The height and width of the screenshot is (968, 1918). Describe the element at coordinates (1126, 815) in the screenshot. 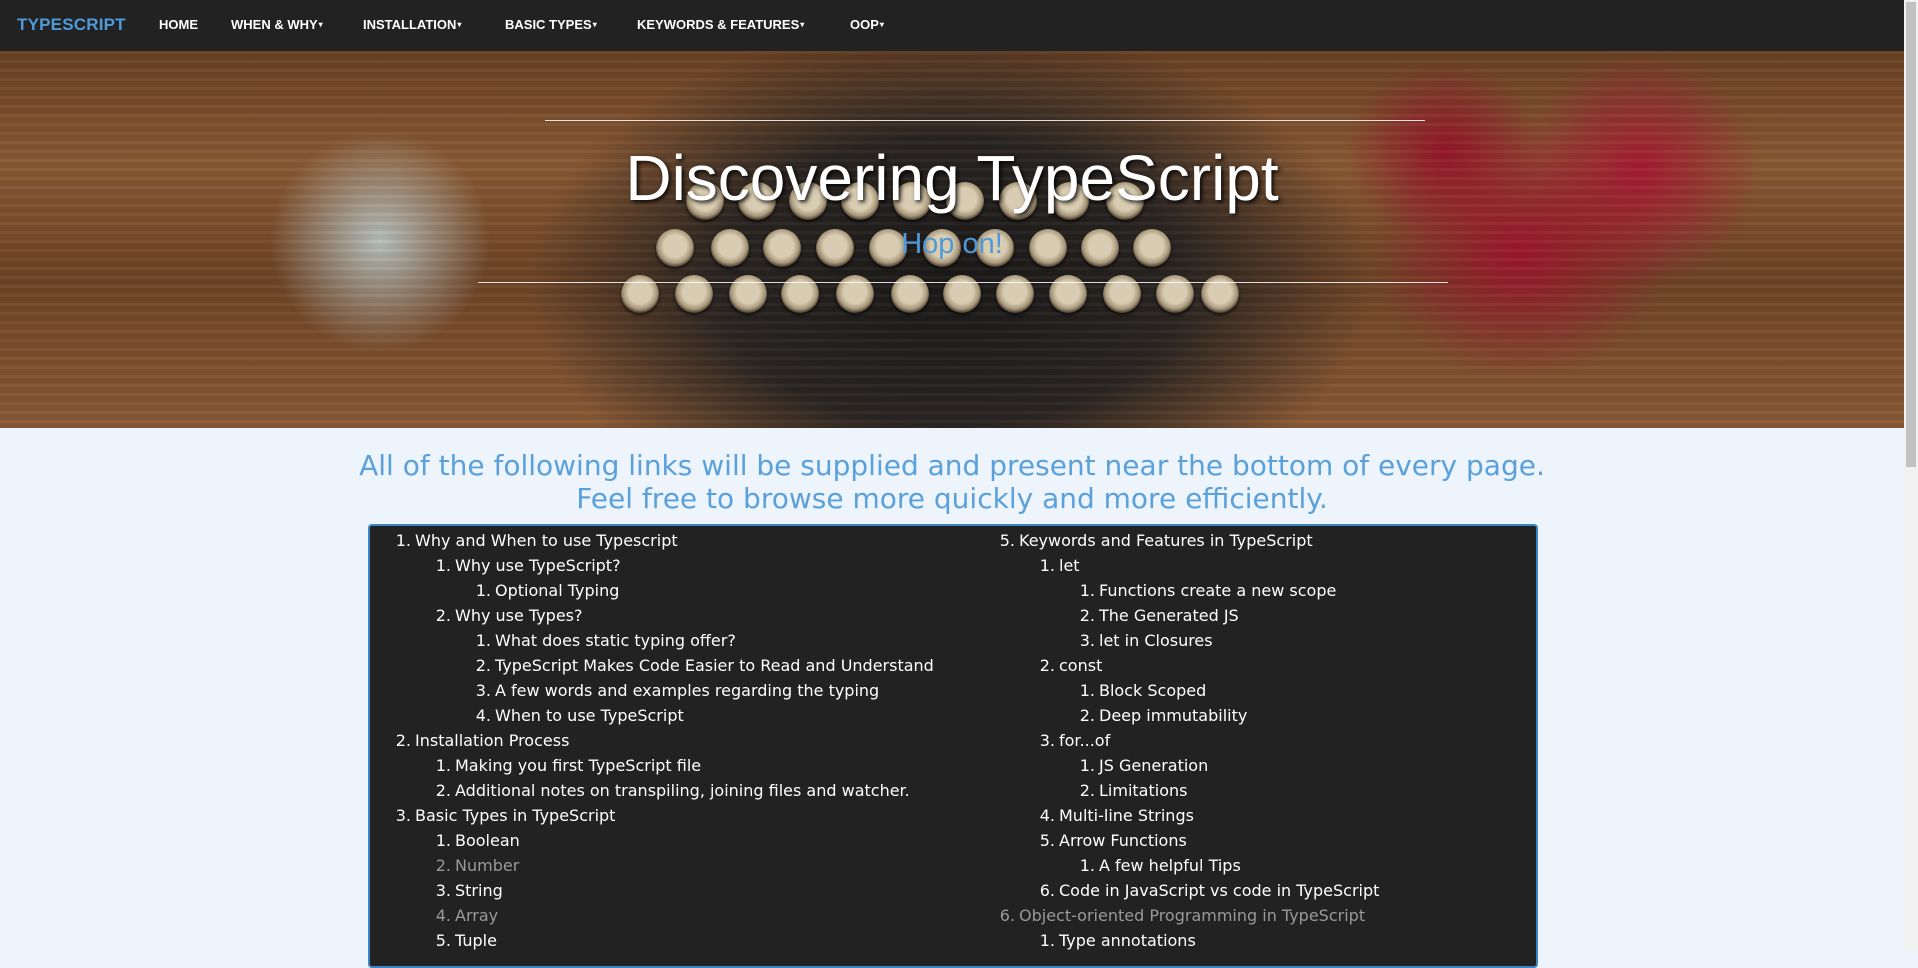

I see `toc-link: Multi-line Strings` at that location.